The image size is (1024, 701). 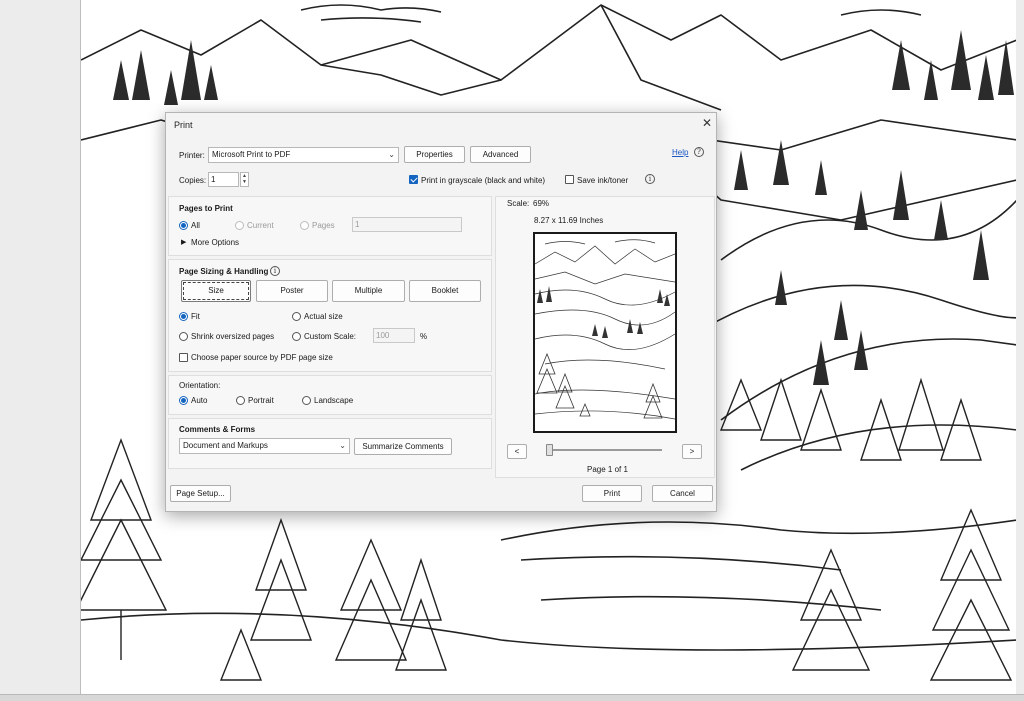 What do you see at coordinates (334, 400) in the screenshot?
I see `orientation-landscape-label: Landscape` at bounding box center [334, 400].